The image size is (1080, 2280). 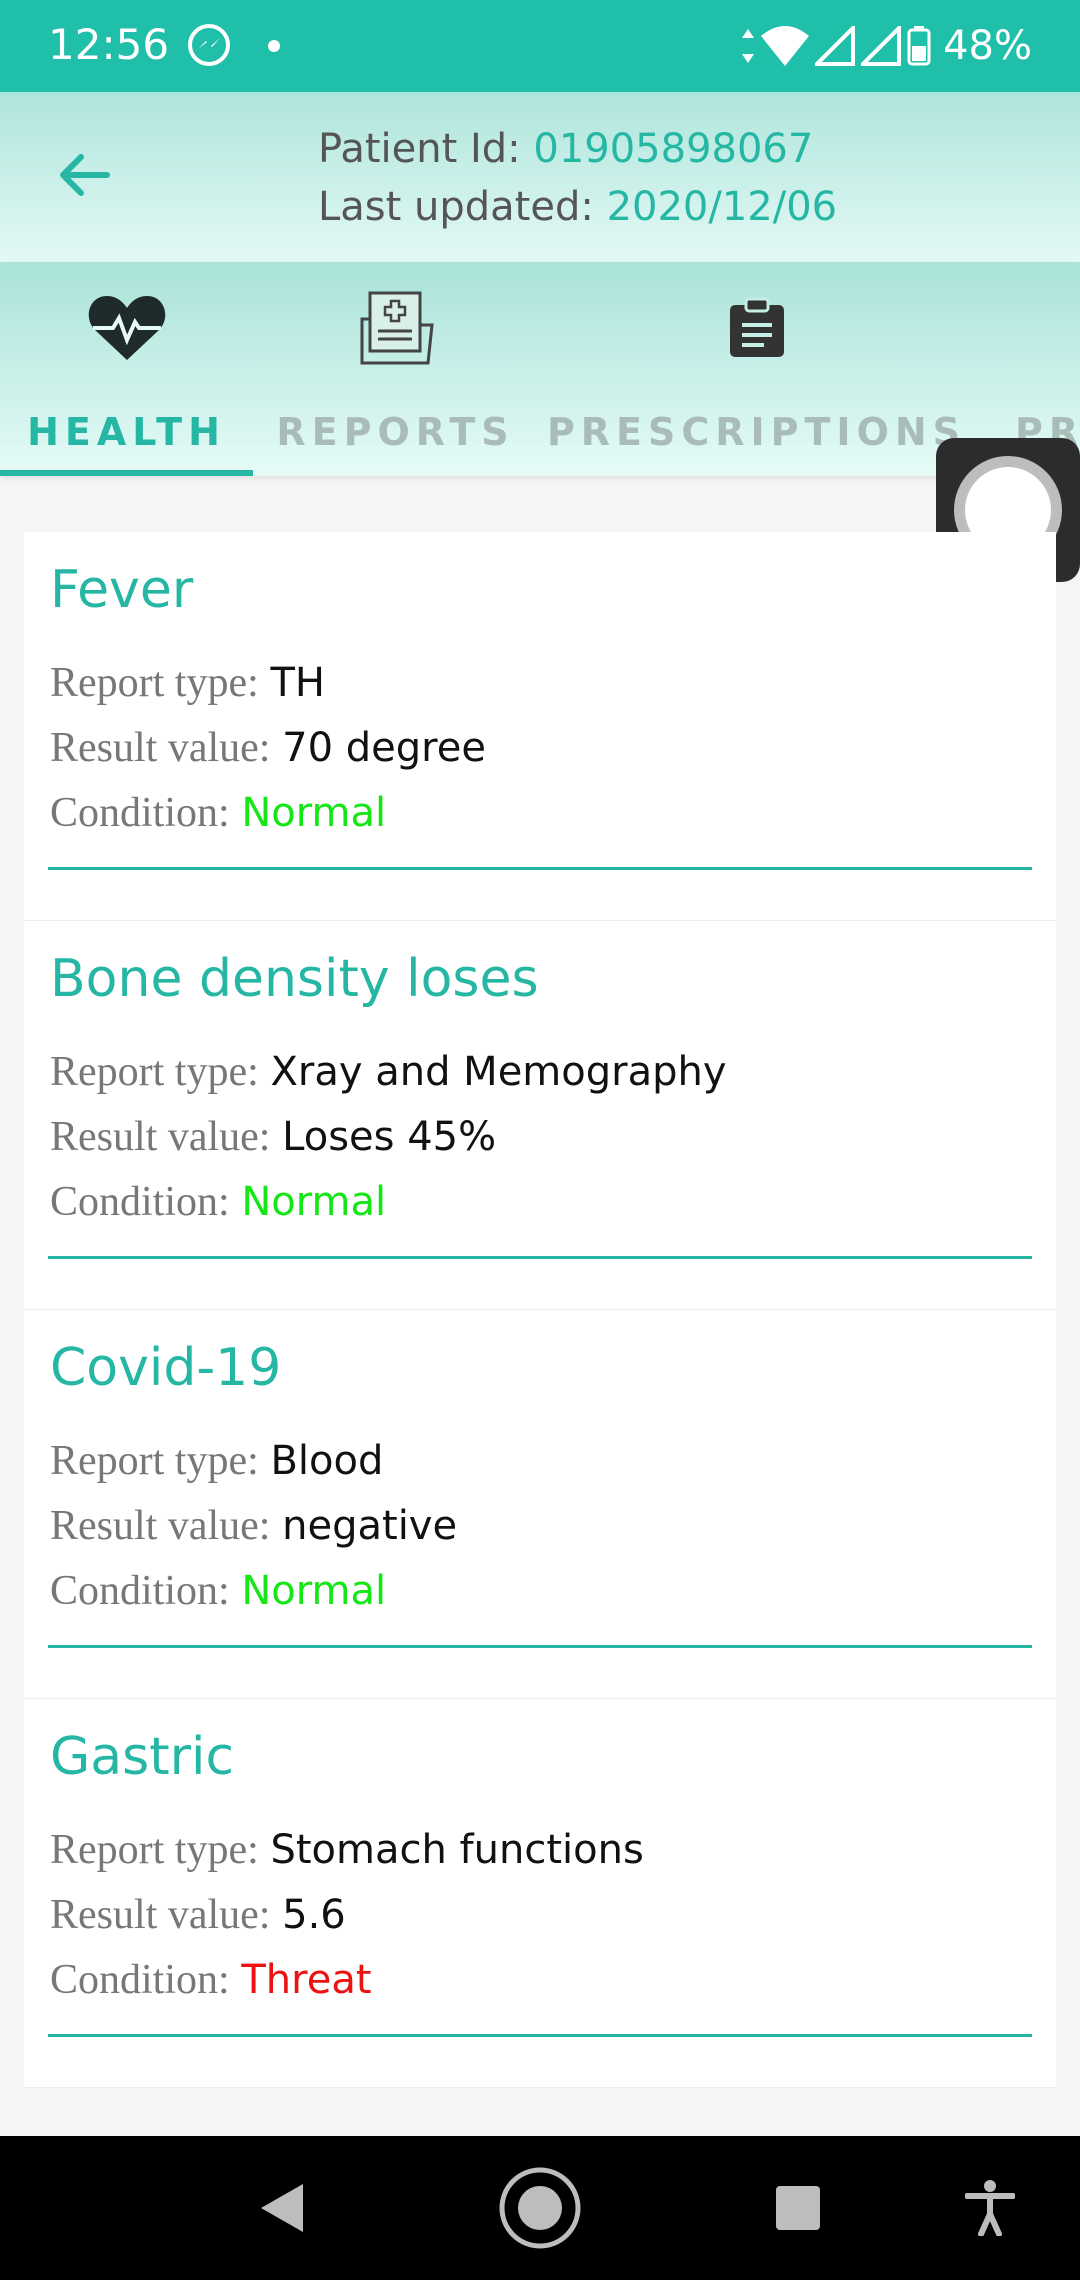 I want to click on condition-row: Condition: Threat, so click(x=211, y=1979).